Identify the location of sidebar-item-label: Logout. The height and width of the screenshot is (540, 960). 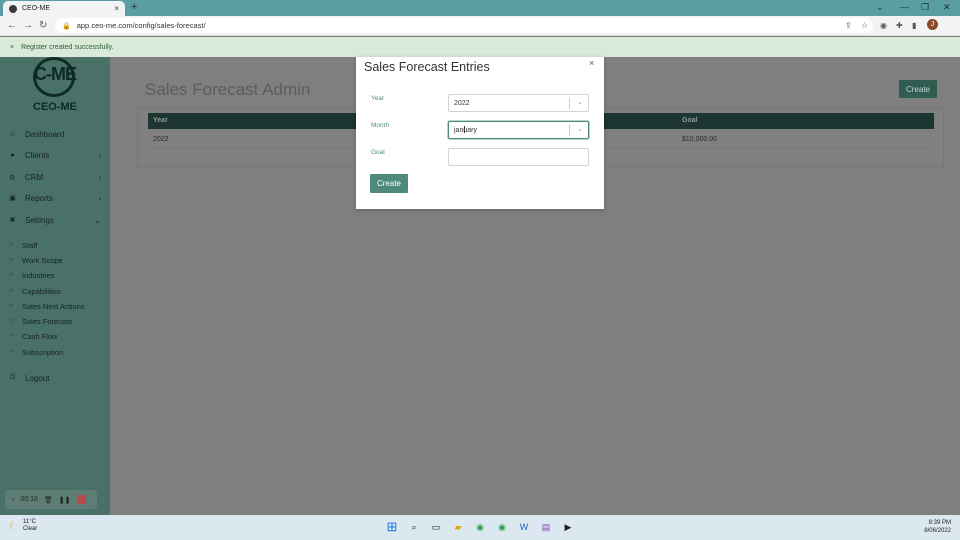
(37, 378).